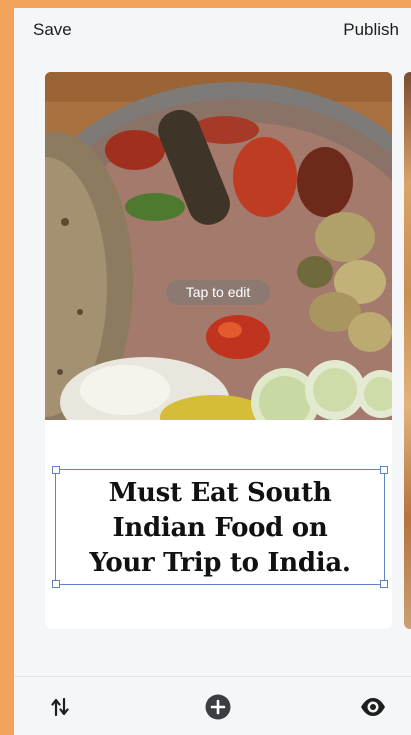  Describe the element at coordinates (52, 30) in the screenshot. I see `save-button: Save` at that location.